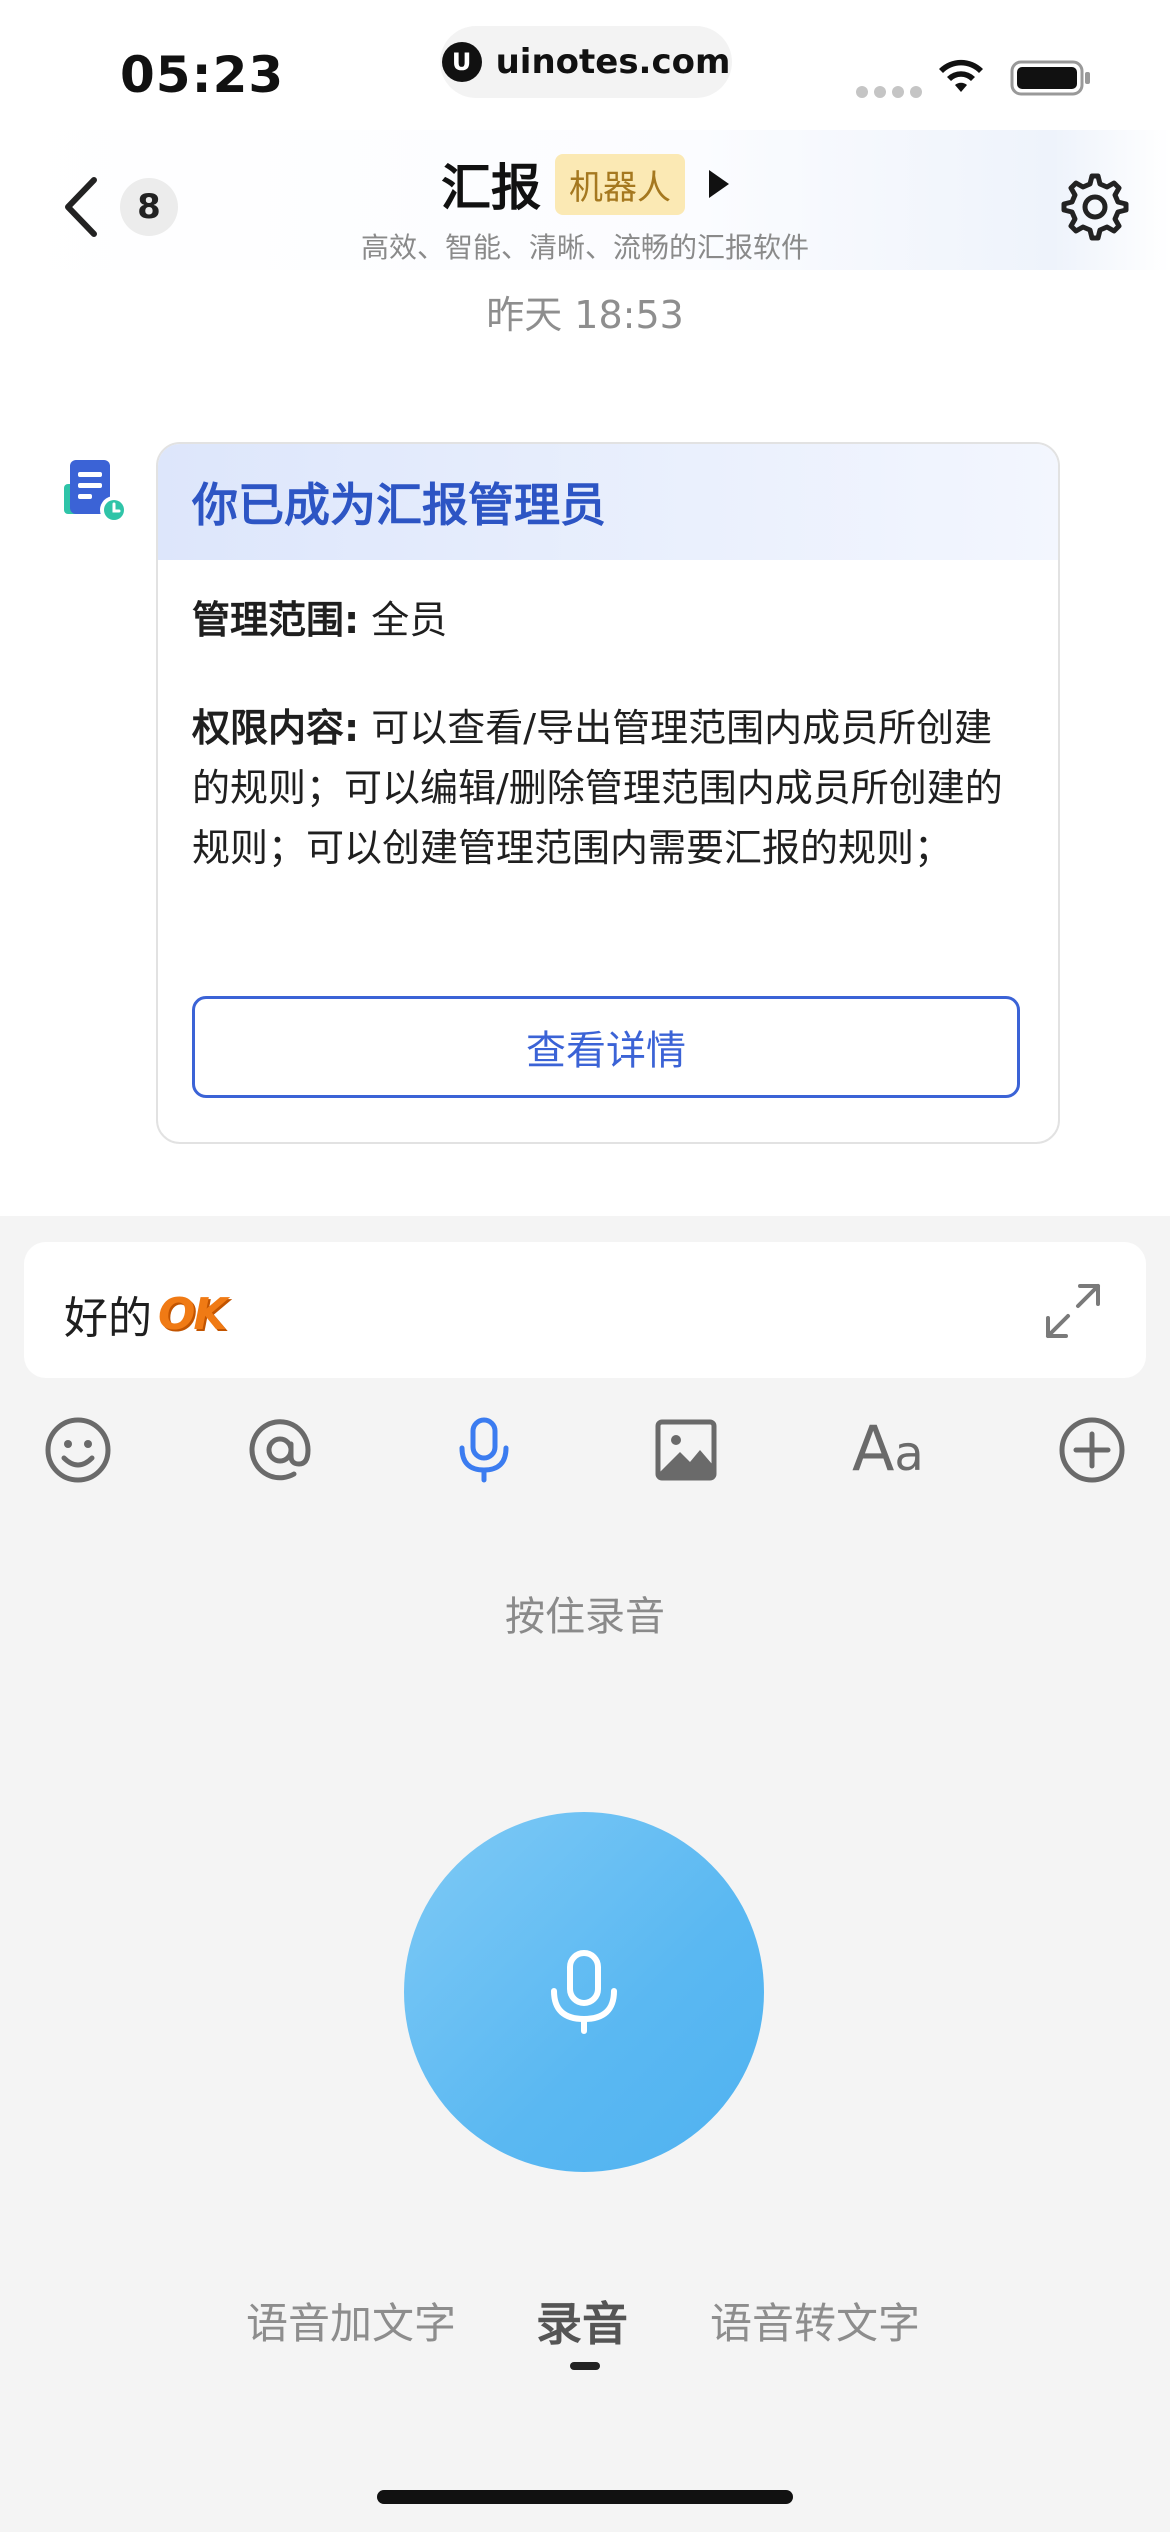 This screenshot has height=2532, width=1170. What do you see at coordinates (686, 1450) in the screenshot?
I see `image-icon` at bounding box center [686, 1450].